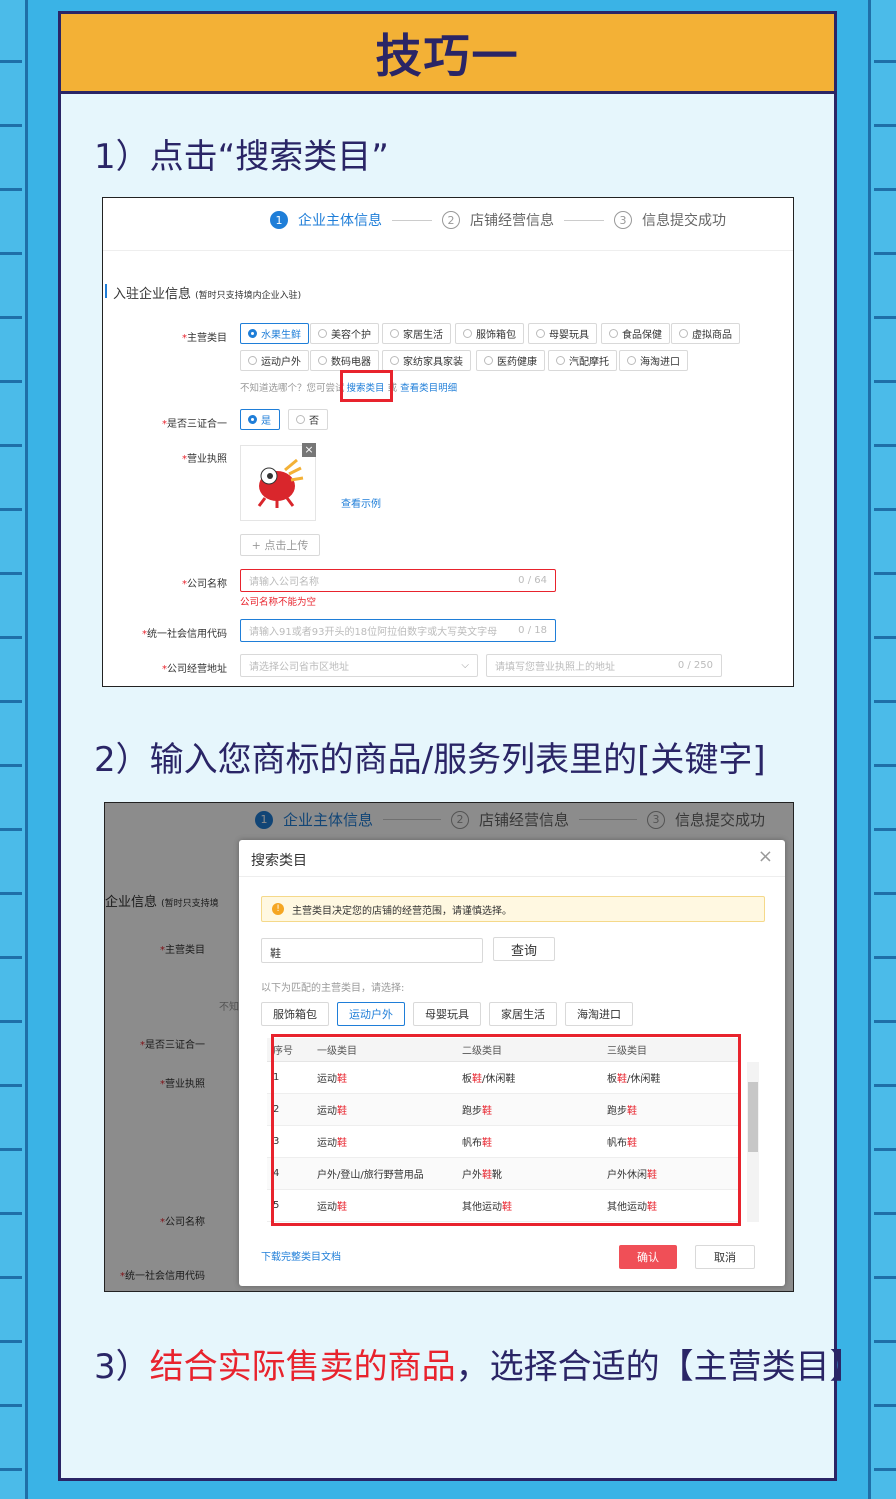 This screenshot has width=896, height=1499. What do you see at coordinates (398, 630) in the screenshot?
I see `credit-code-input: 请输入91或者93开头的18位阿拉伯数字或大写英文字母 0 / 18` at bounding box center [398, 630].